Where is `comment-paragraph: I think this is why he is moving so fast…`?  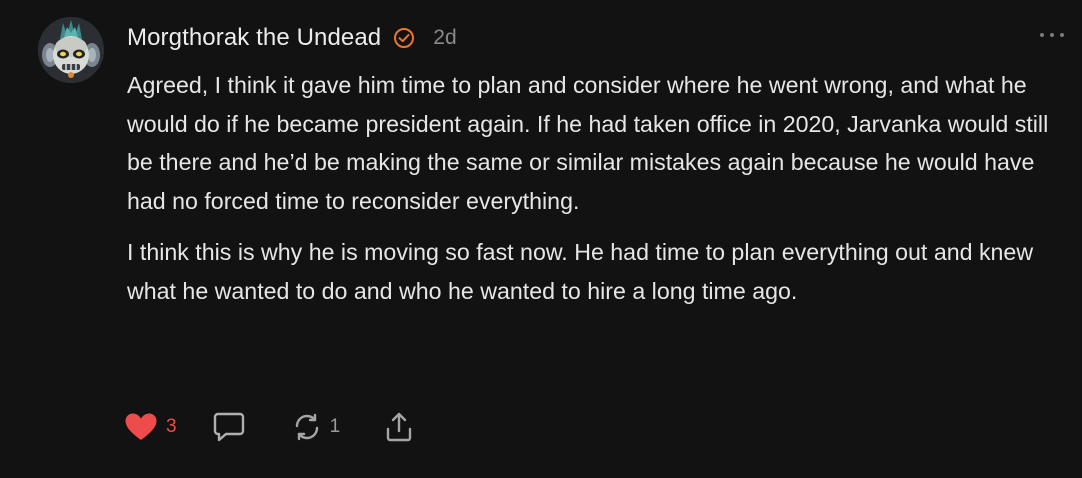
comment-paragraph: I think this is why he is moving so fast… is located at coordinates (580, 271).